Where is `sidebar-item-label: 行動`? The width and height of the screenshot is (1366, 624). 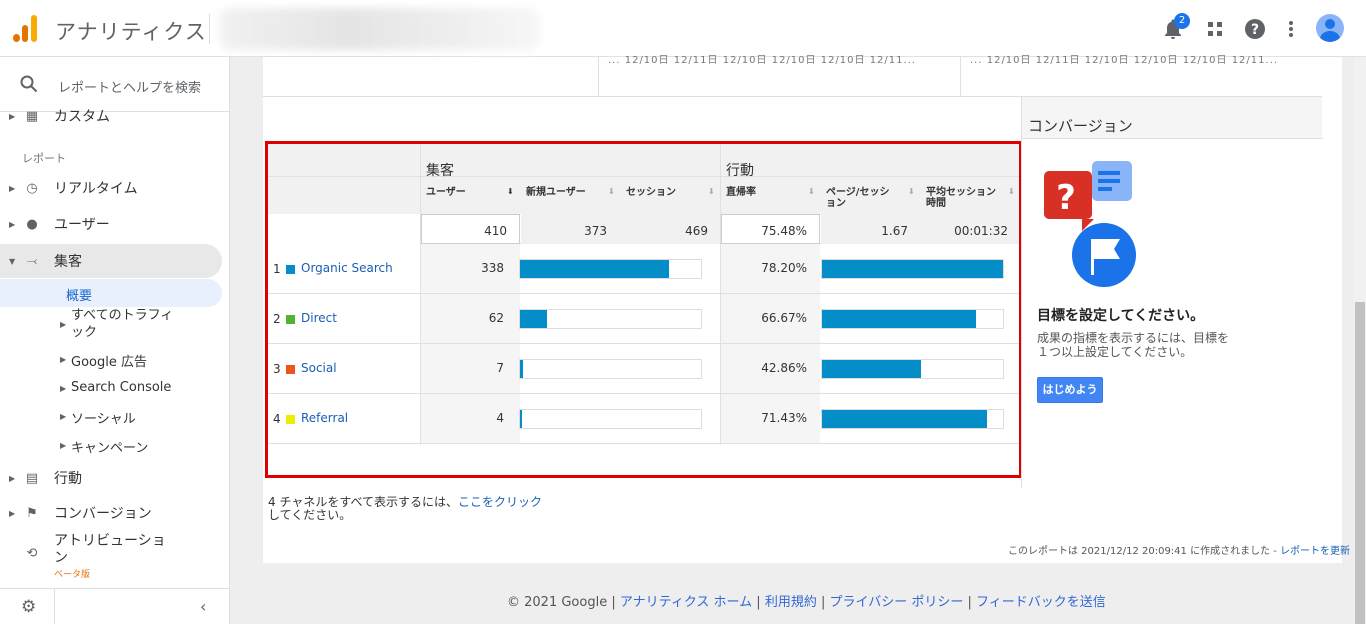 sidebar-item-label: 行動 is located at coordinates (68, 479).